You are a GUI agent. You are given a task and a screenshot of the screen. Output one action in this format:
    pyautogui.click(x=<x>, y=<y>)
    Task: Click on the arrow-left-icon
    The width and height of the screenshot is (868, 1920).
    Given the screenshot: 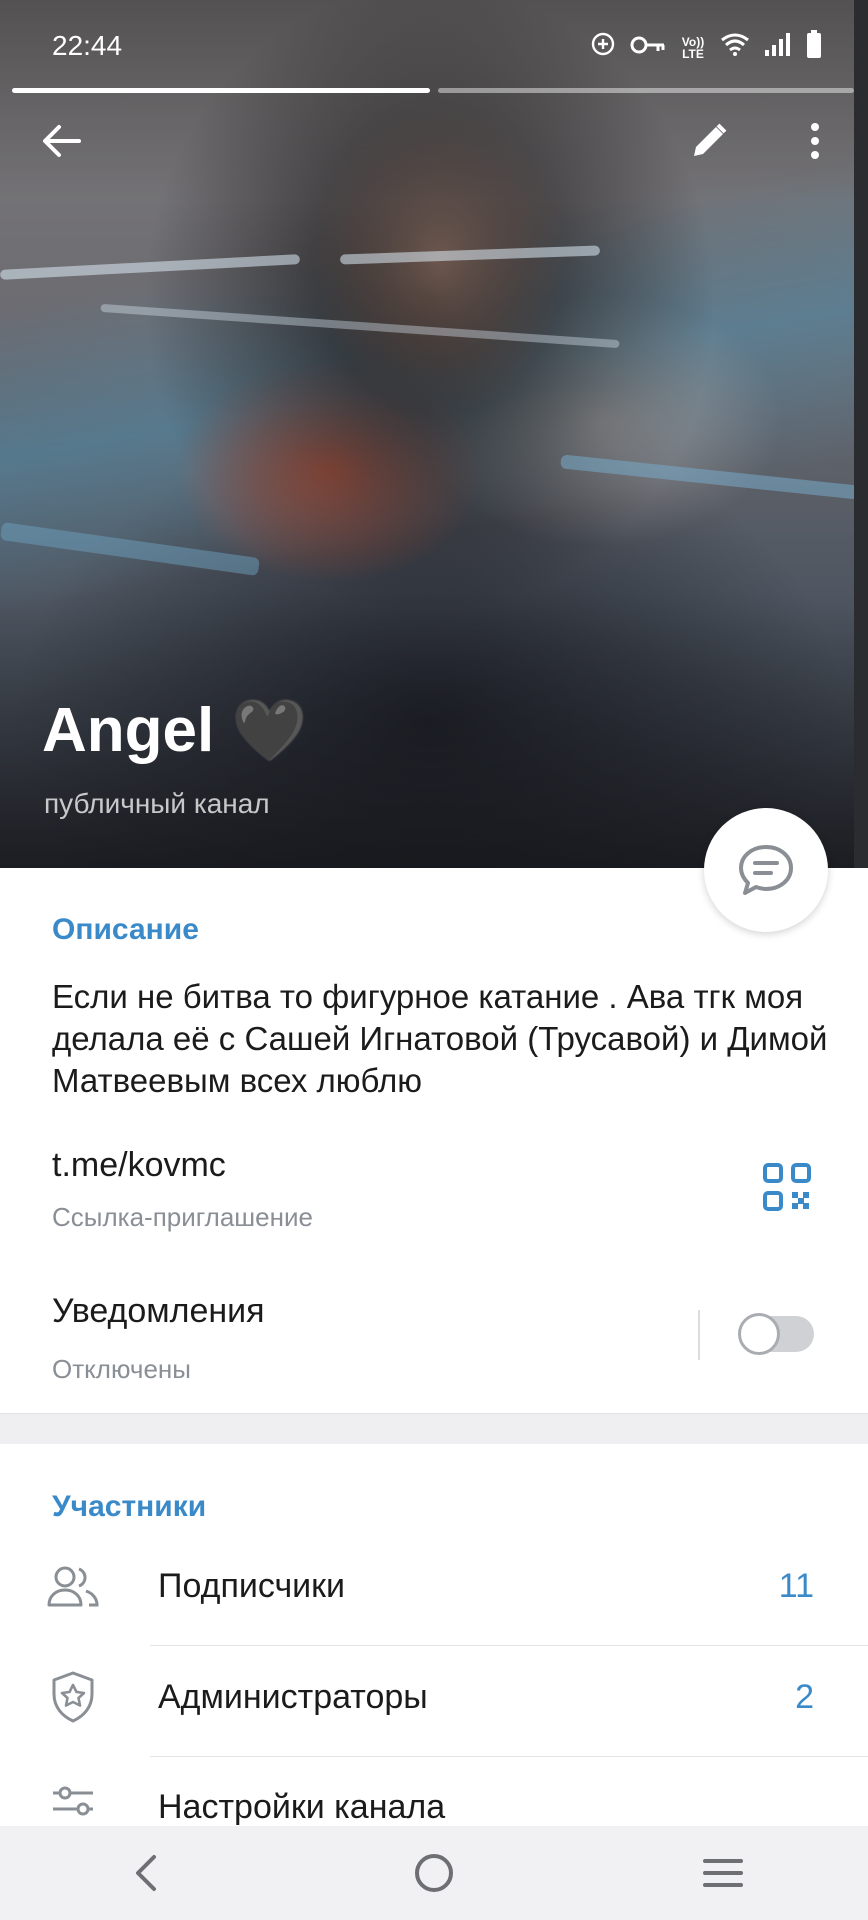 What is the action you would take?
    pyautogui.click(x=62, y=141)
    